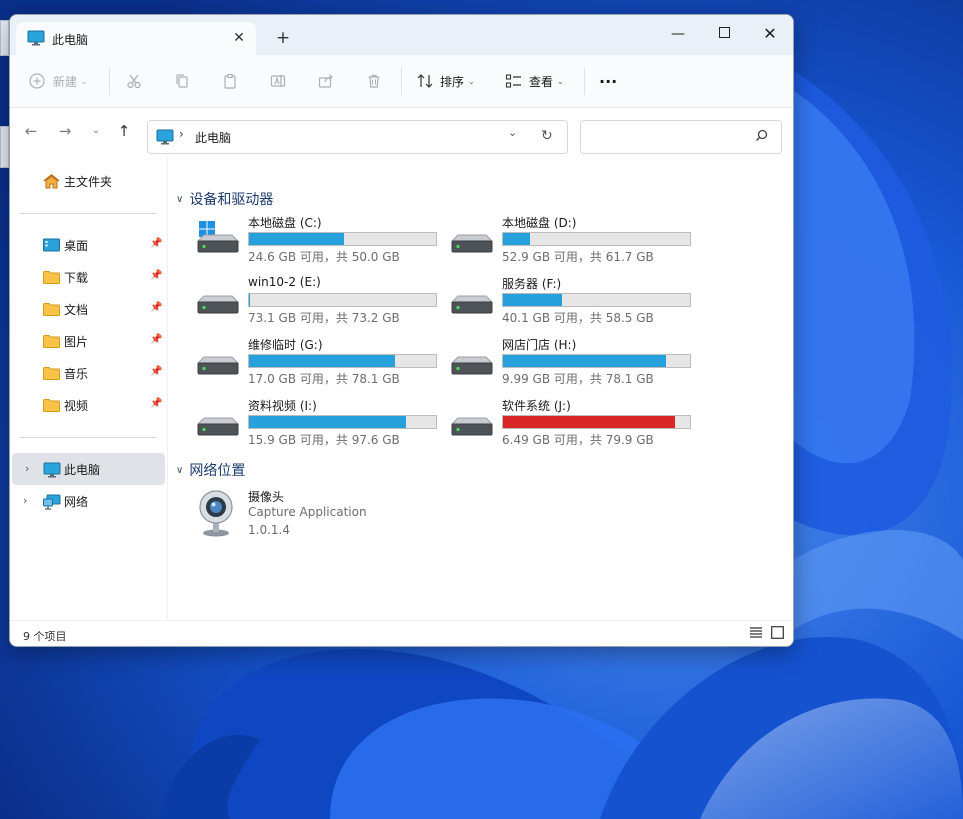 The image size is (963, 819). What do you see at coordinates (76, 406) in the screenshot?
I see `sidebar-item-label: 视频` at bounding box center [76, 406].